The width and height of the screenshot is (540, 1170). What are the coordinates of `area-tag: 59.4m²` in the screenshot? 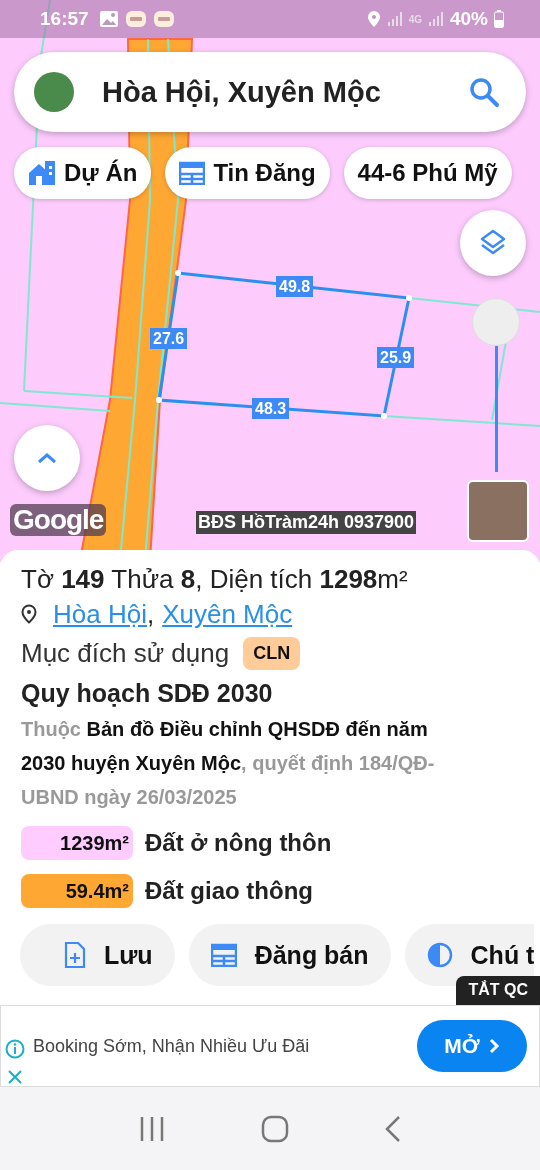 It's located at (77, 891).